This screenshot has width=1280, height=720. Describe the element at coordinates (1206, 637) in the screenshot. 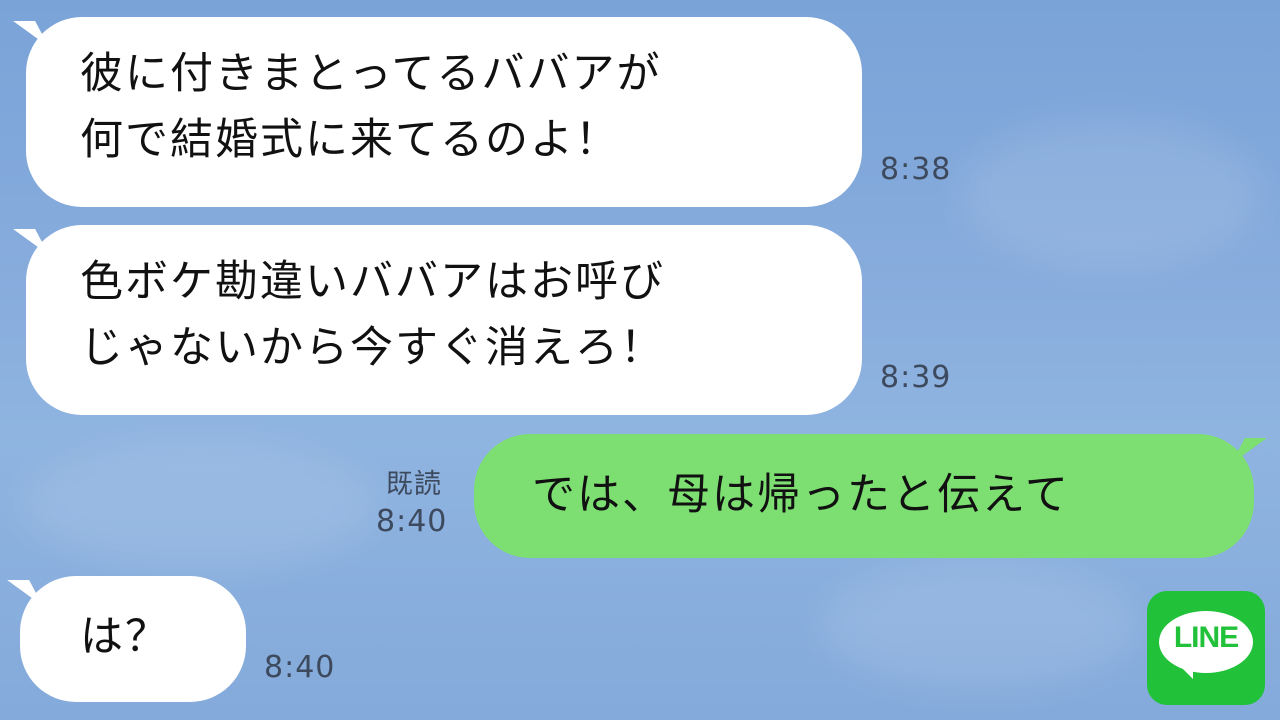

I see `logo-text: LINE` at that location.